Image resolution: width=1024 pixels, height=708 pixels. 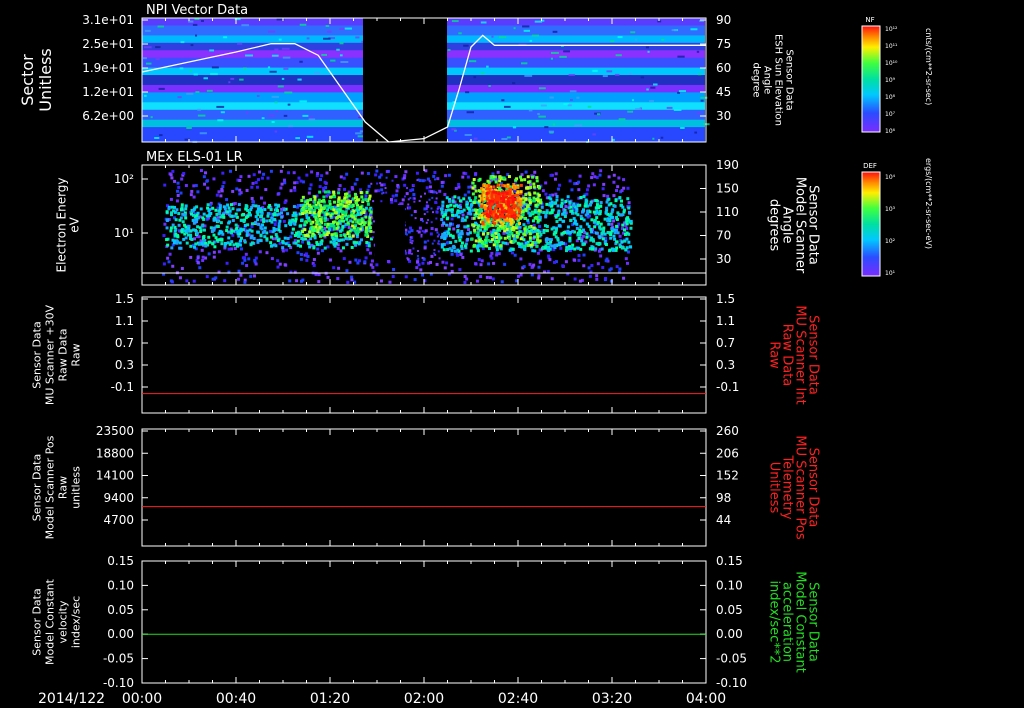 What do you see at coordinates (891, 63) in the screenshot?
I see `colorbar-tick-label: 10¹⁰` at bounding box center [891, 63].